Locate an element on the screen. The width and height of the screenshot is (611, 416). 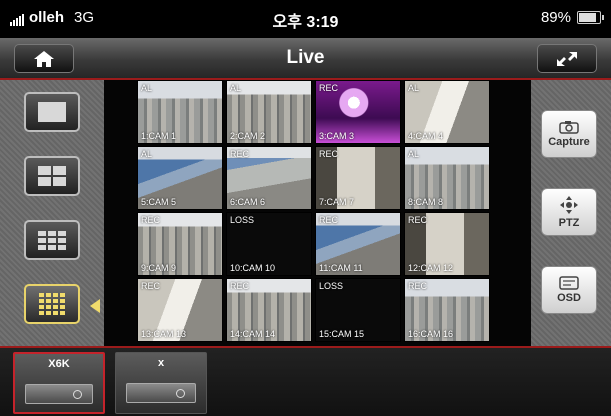
layout-sixteen-button is located at coordinates (52, 304).